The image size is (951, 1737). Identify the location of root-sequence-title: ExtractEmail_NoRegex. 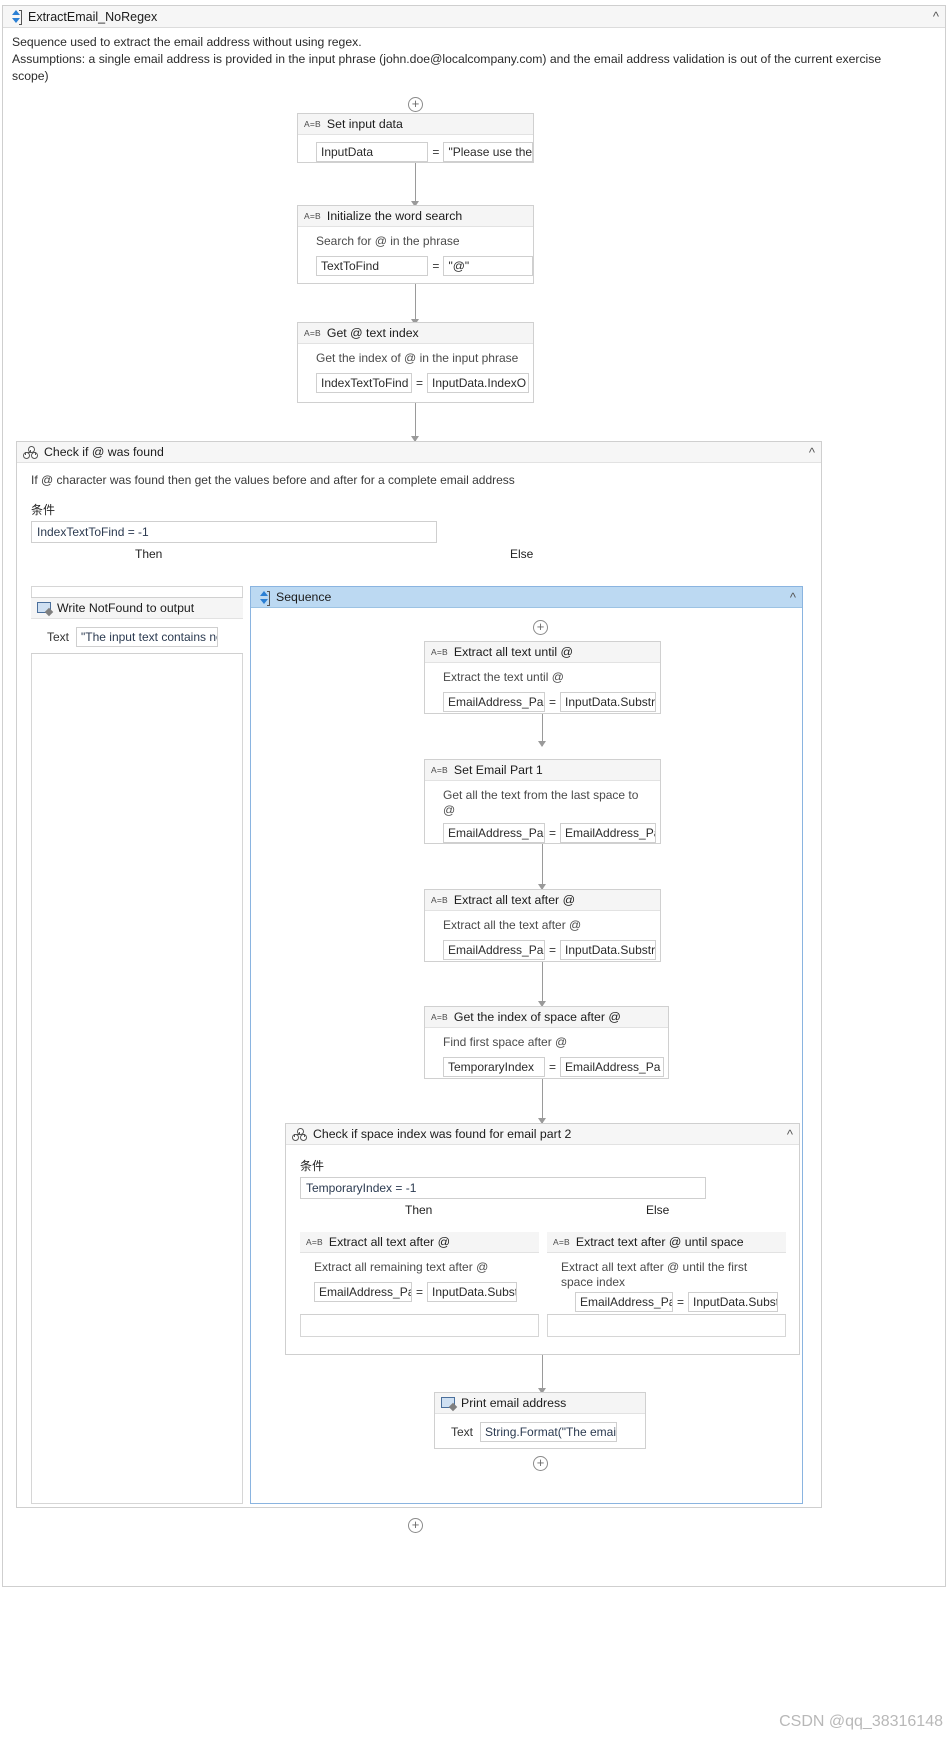
(93, 16).